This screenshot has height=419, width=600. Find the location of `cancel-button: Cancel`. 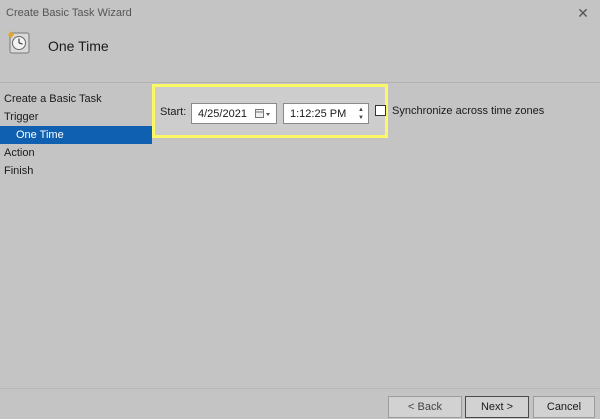

cancel-button: Cancel is located at coordinates (564, 407).